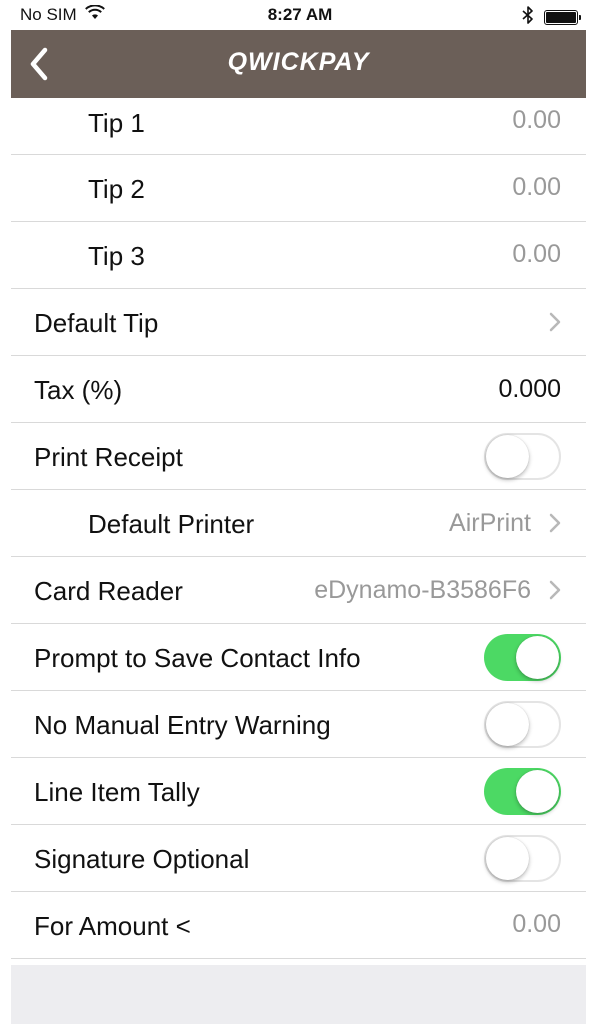  I want to click on navigation-bar: QWICKPAY, so click(298, 64).